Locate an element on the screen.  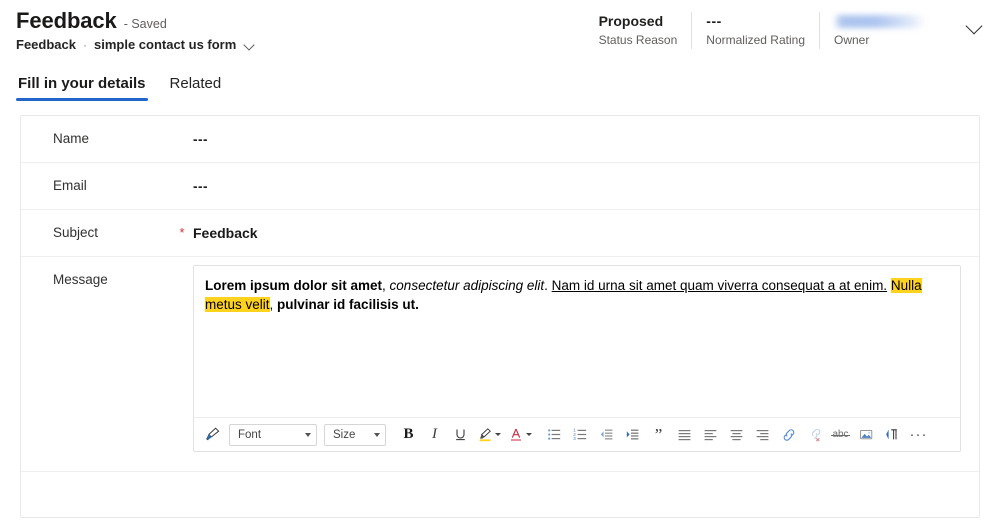
align-center-button is located at coordinates (736, 434).